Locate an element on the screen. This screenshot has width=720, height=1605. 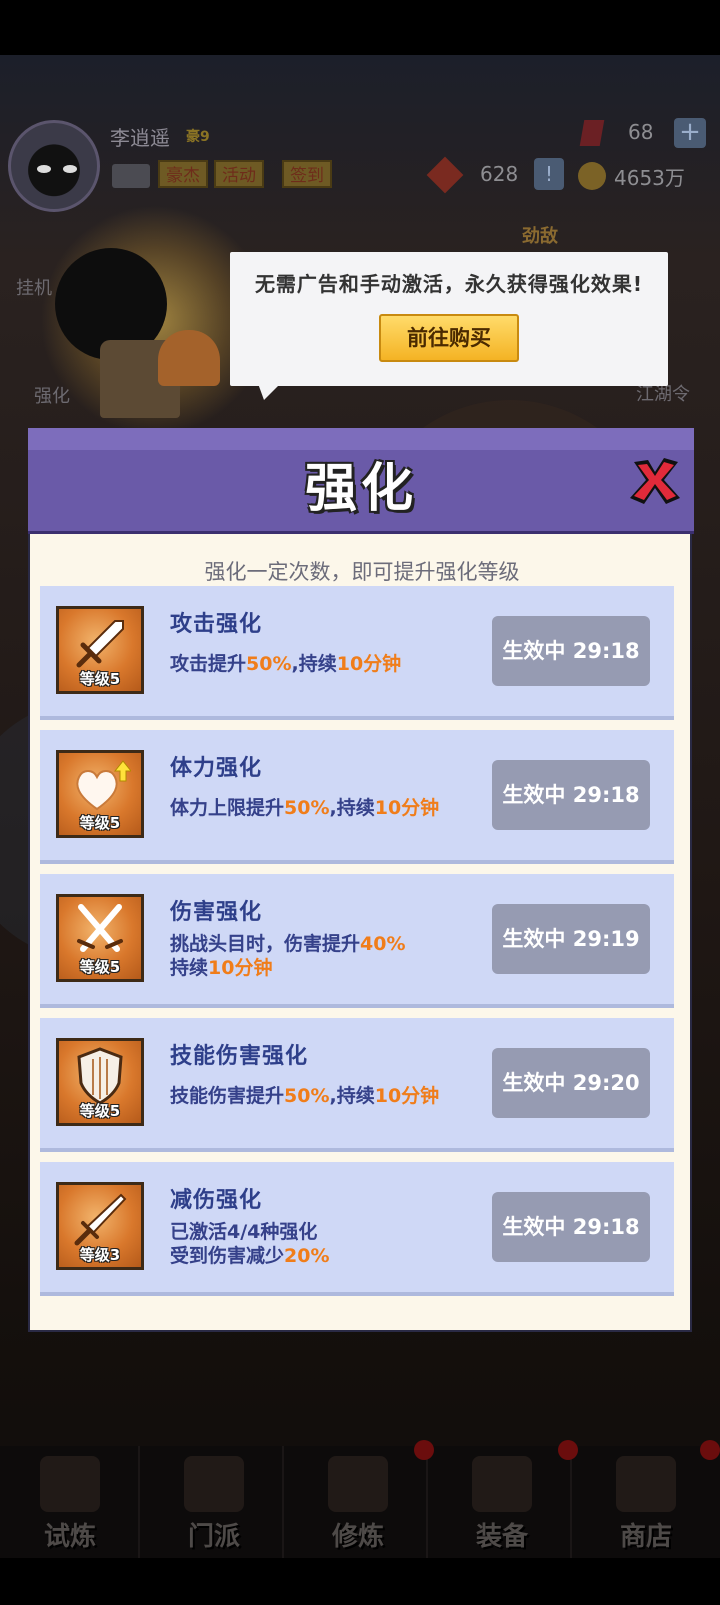
buy-button: 前往购买 is located at coordinates (449, 338).